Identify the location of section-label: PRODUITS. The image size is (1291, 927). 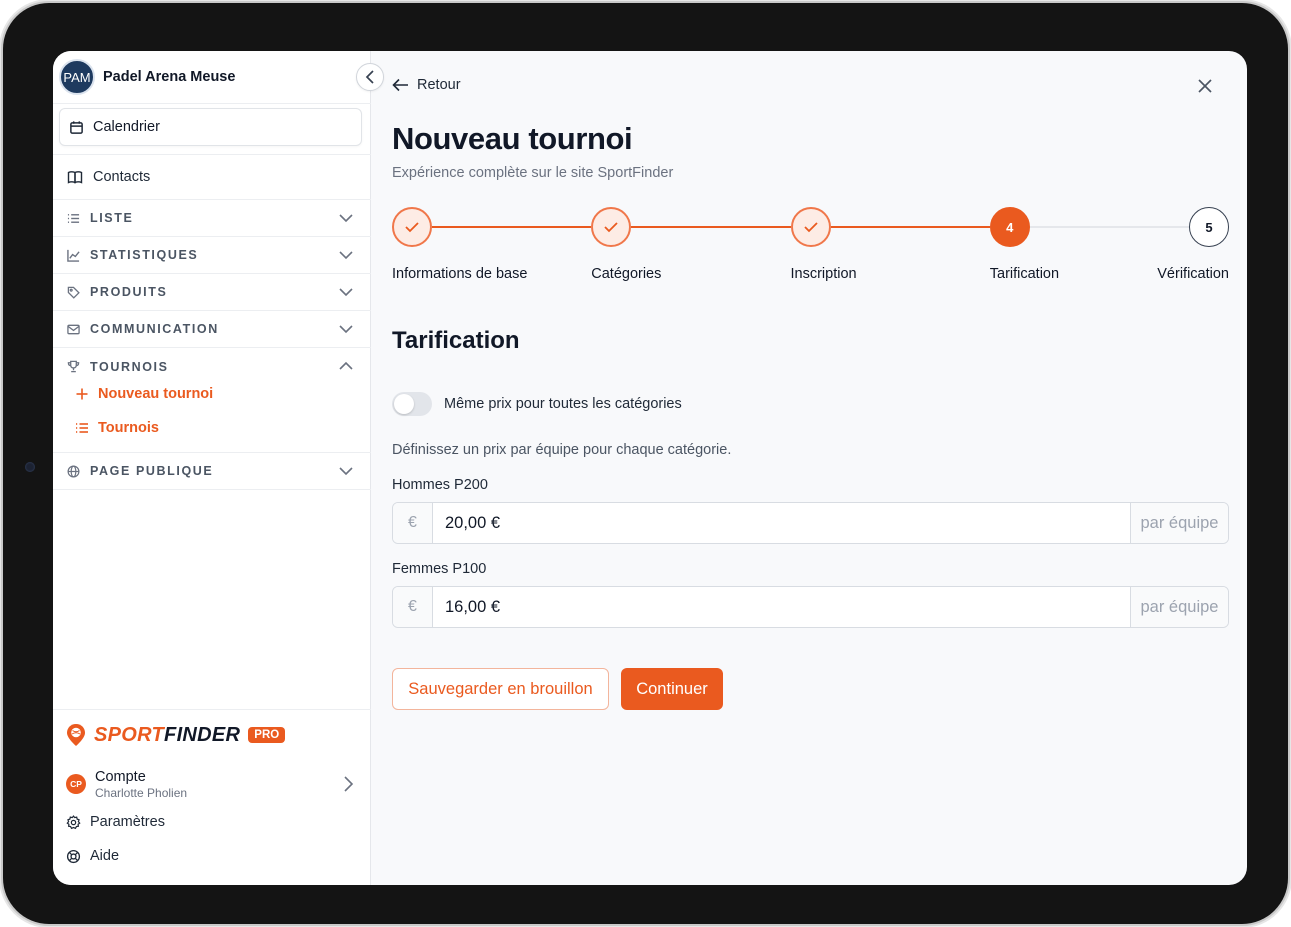
(129, 292).